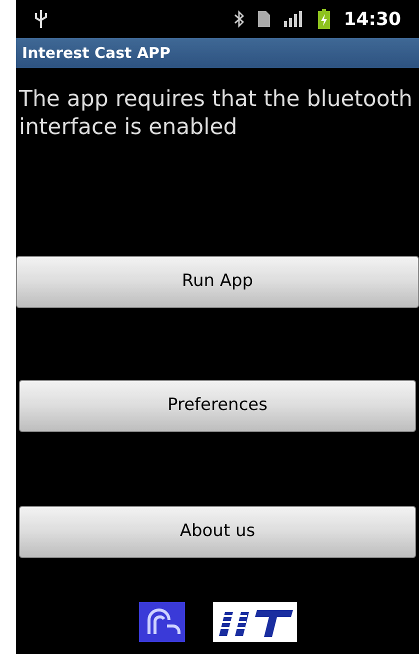 The height and width of the screenshot is (654, 419). Describe the element at coordinates (41, 19) in the screenshot. I see `usb-icon` at that location.